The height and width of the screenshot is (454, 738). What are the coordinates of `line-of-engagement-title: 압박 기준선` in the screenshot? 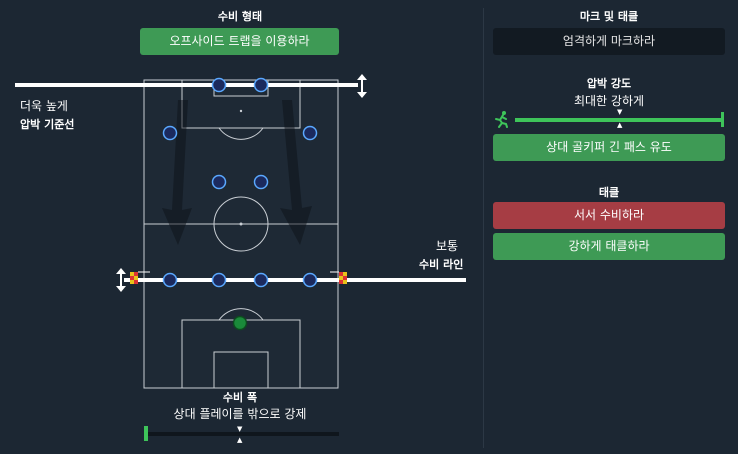 It's located at (47, 124).